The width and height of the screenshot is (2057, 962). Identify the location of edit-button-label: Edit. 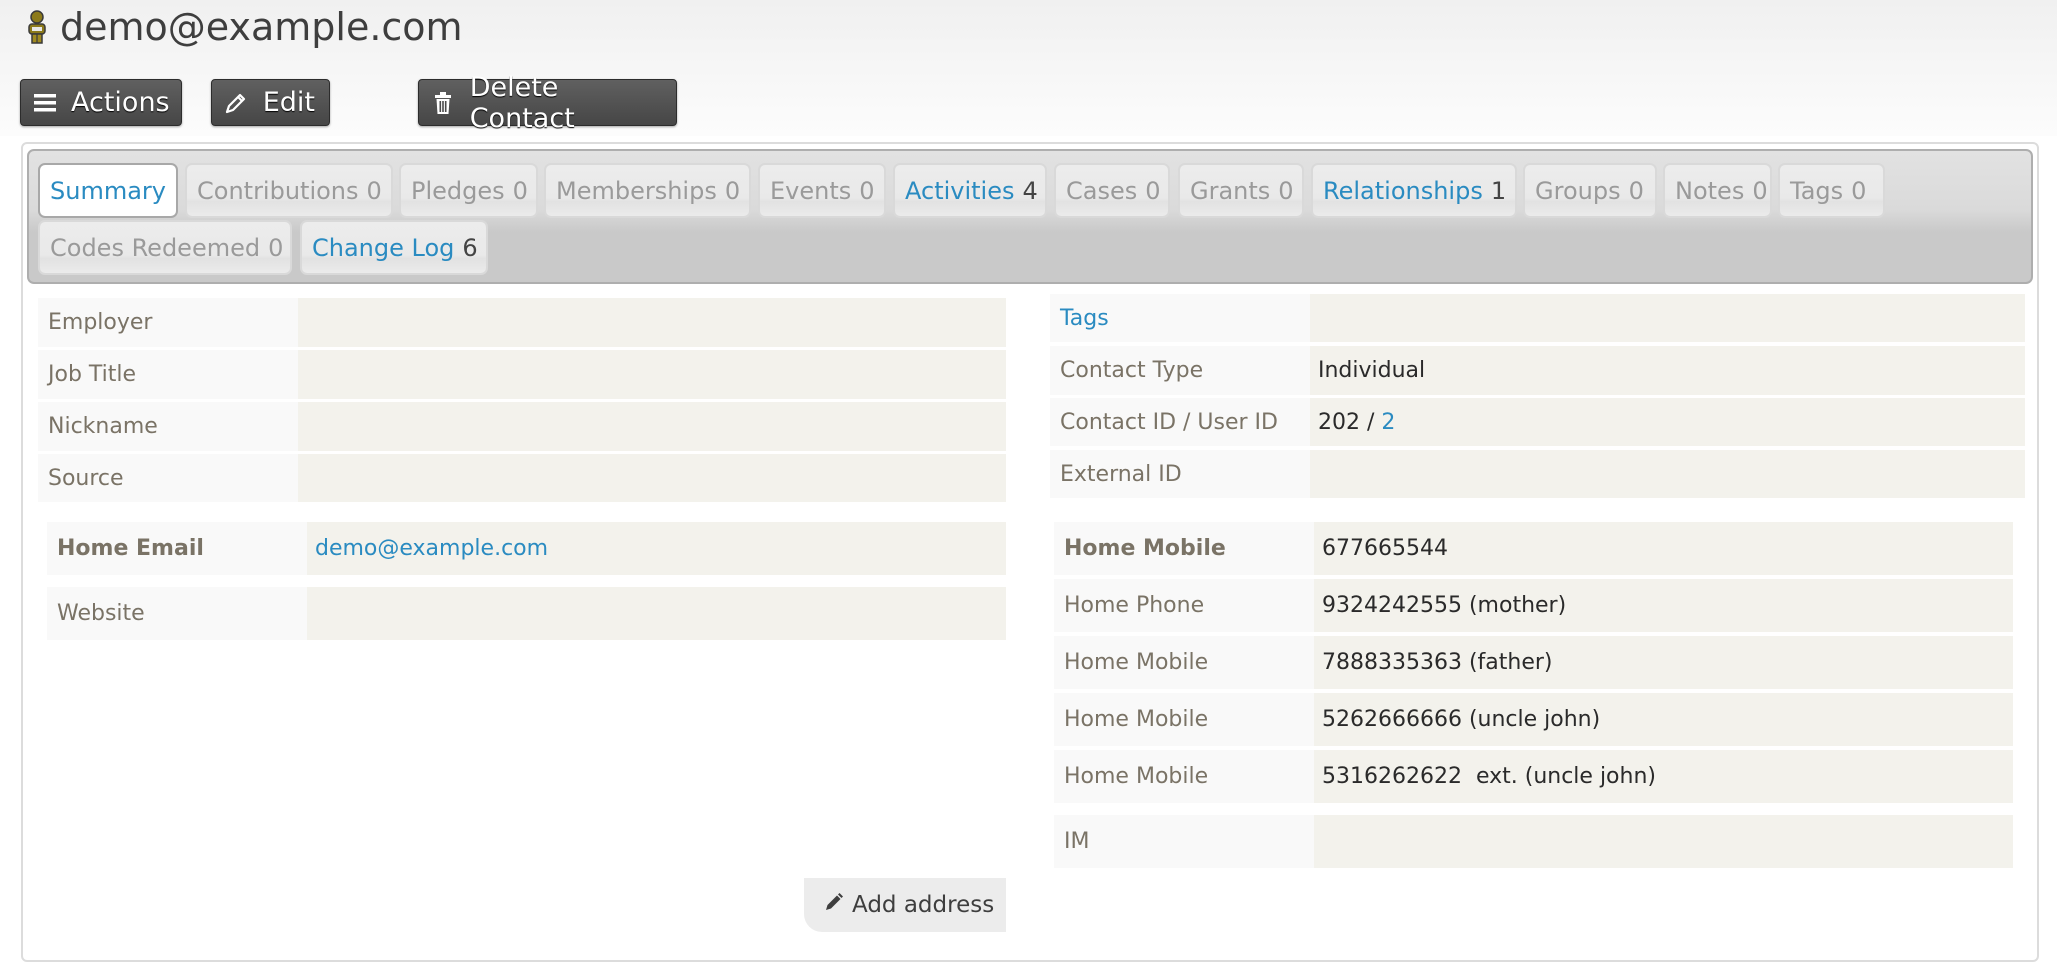
(288, 102).